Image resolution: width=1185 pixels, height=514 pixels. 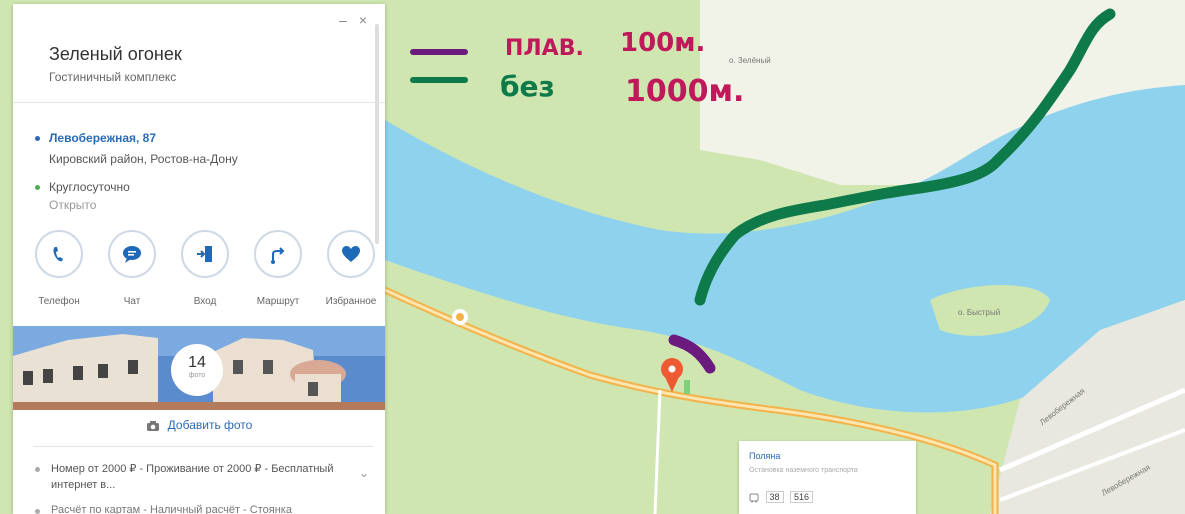 I want to click on transit-stop-type: Остановка наземного транспорта, so click(x=803, y=470).